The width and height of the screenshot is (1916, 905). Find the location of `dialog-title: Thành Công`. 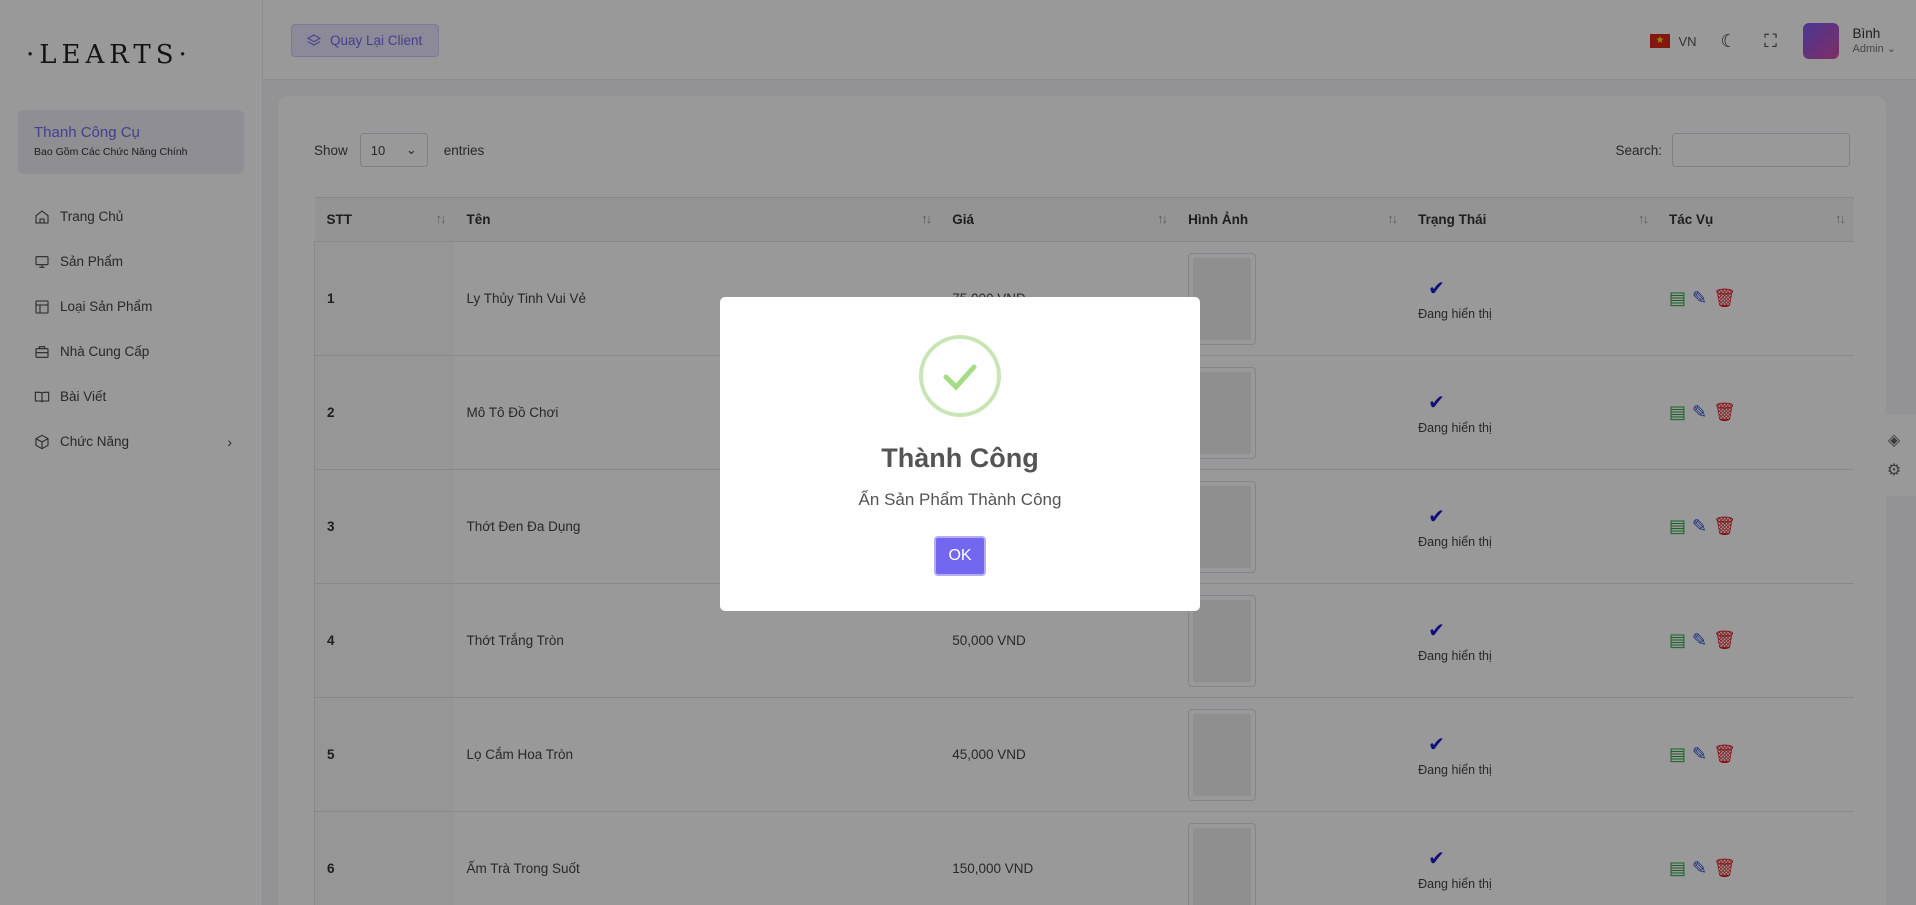

dialog-title: Thành Công is located at coordinates (960, 458).